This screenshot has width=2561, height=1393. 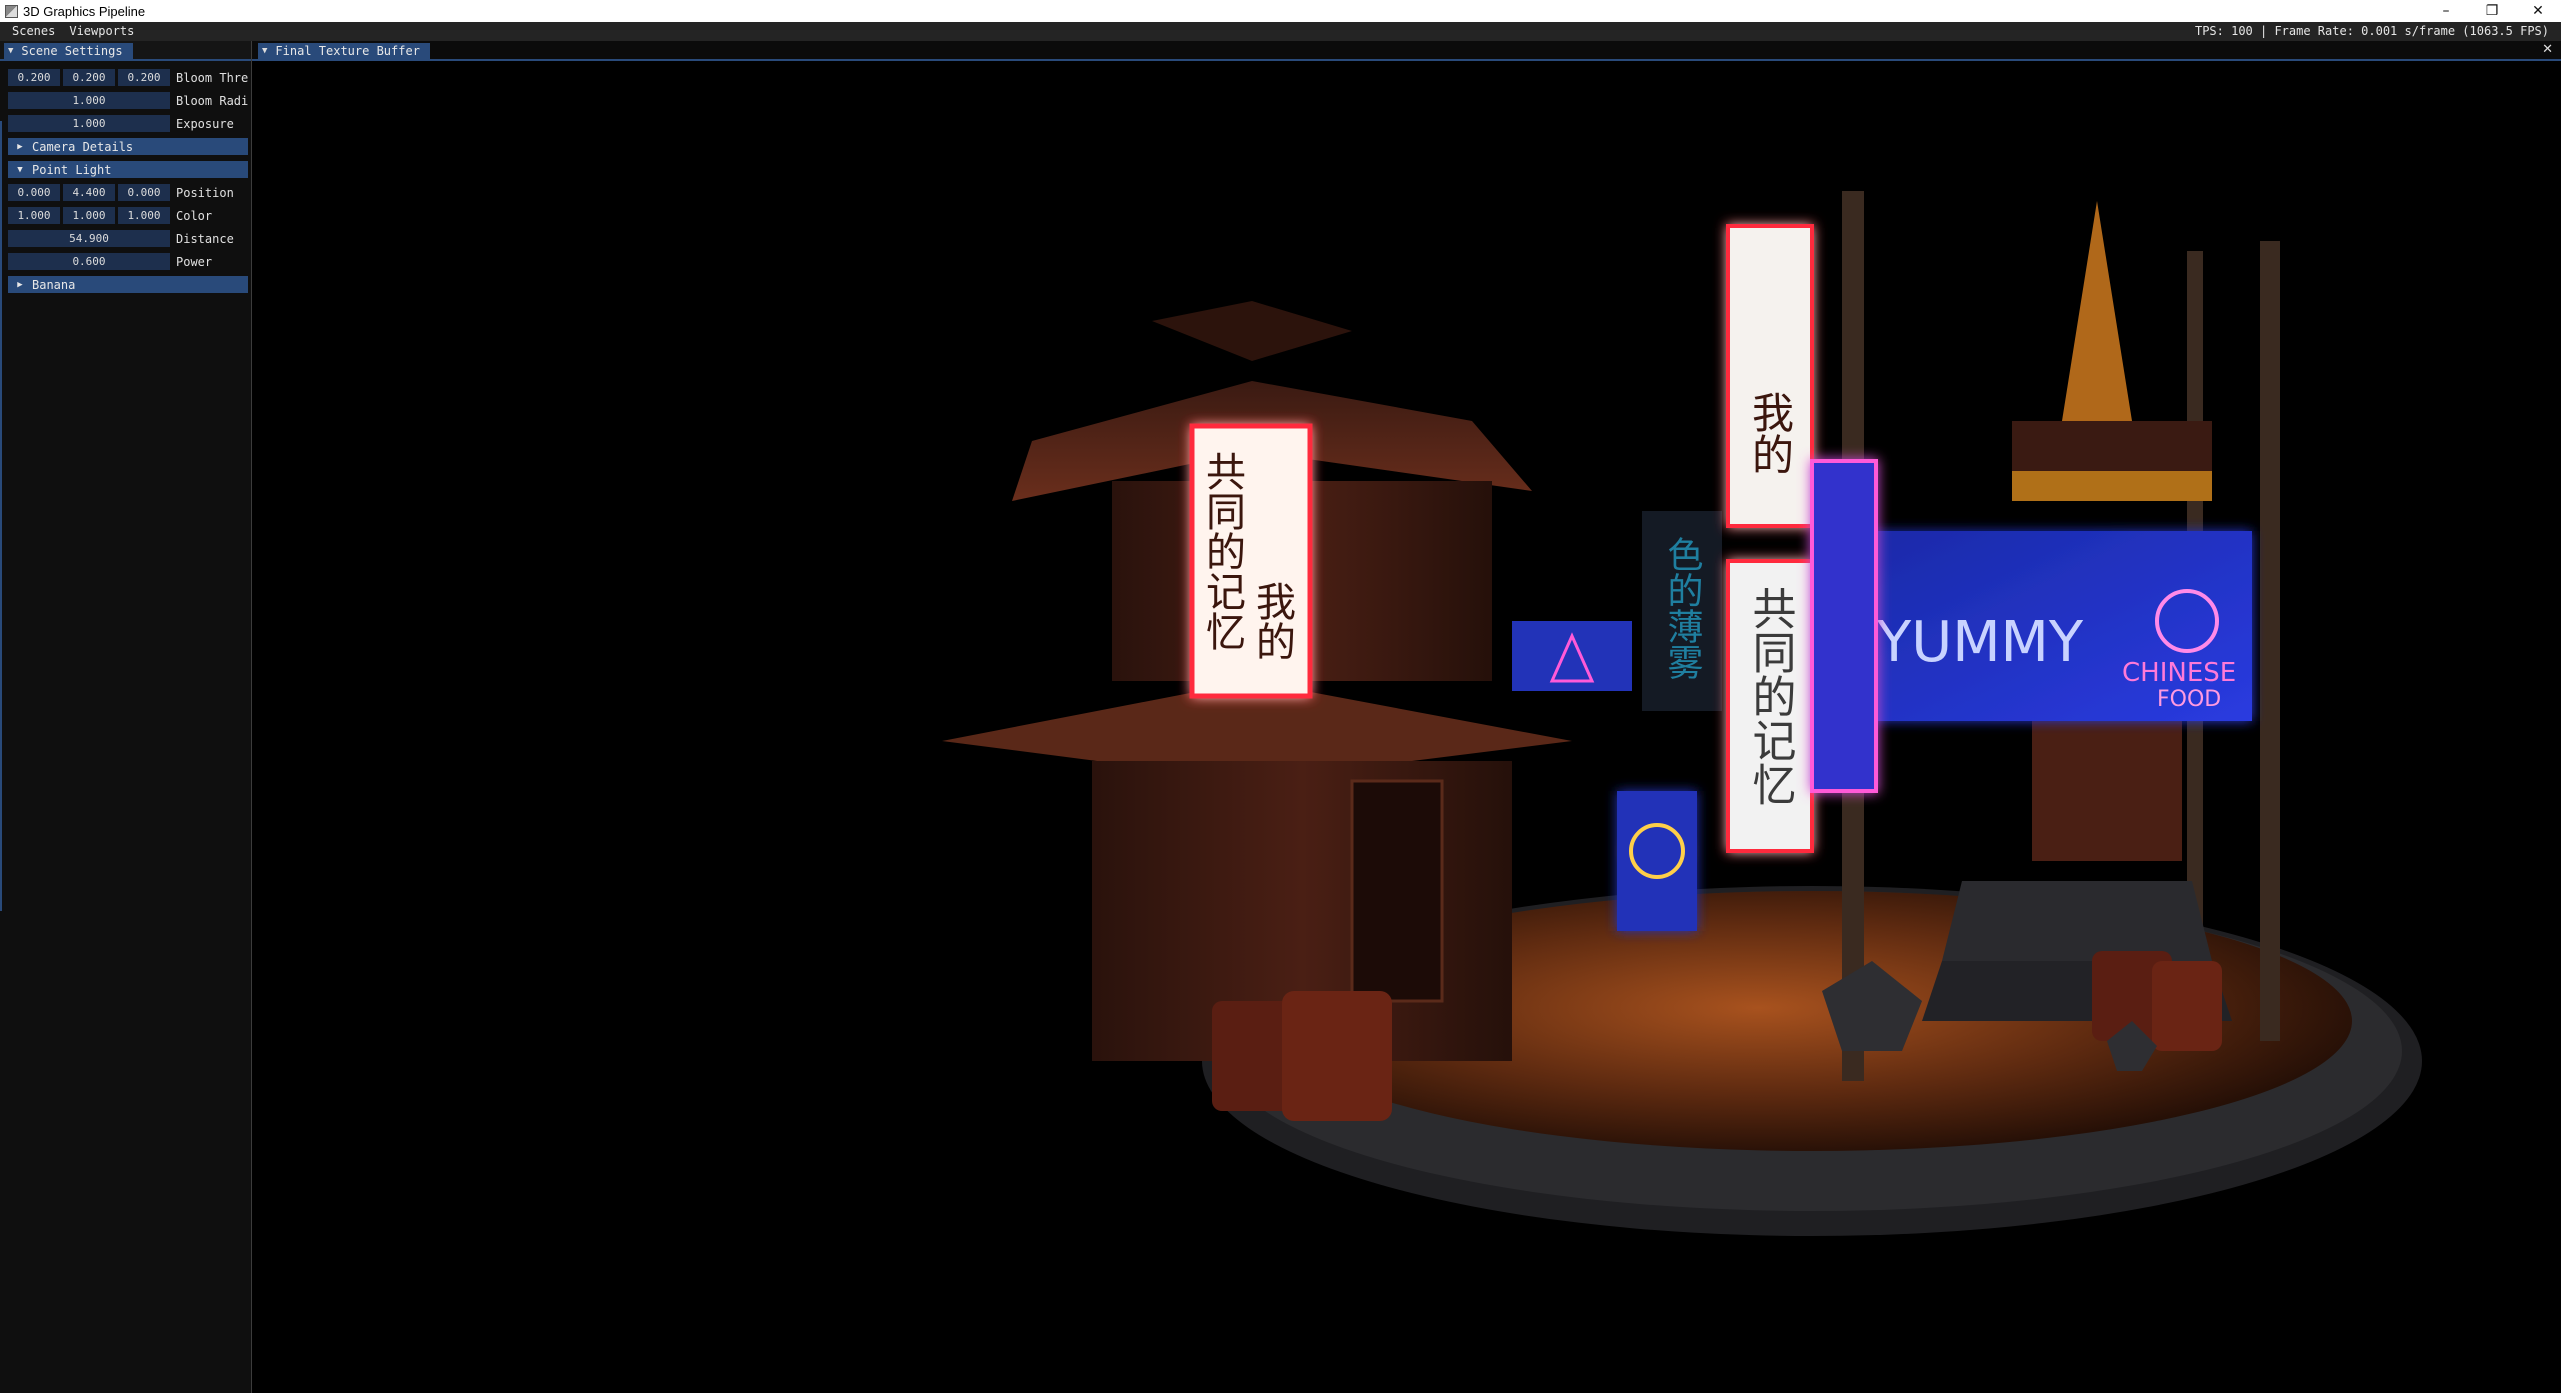 What do you see at coordinates (34, 192) in the screenshot?
I see `light-position-x-field: 0.000` at bounding box center [34, 192].